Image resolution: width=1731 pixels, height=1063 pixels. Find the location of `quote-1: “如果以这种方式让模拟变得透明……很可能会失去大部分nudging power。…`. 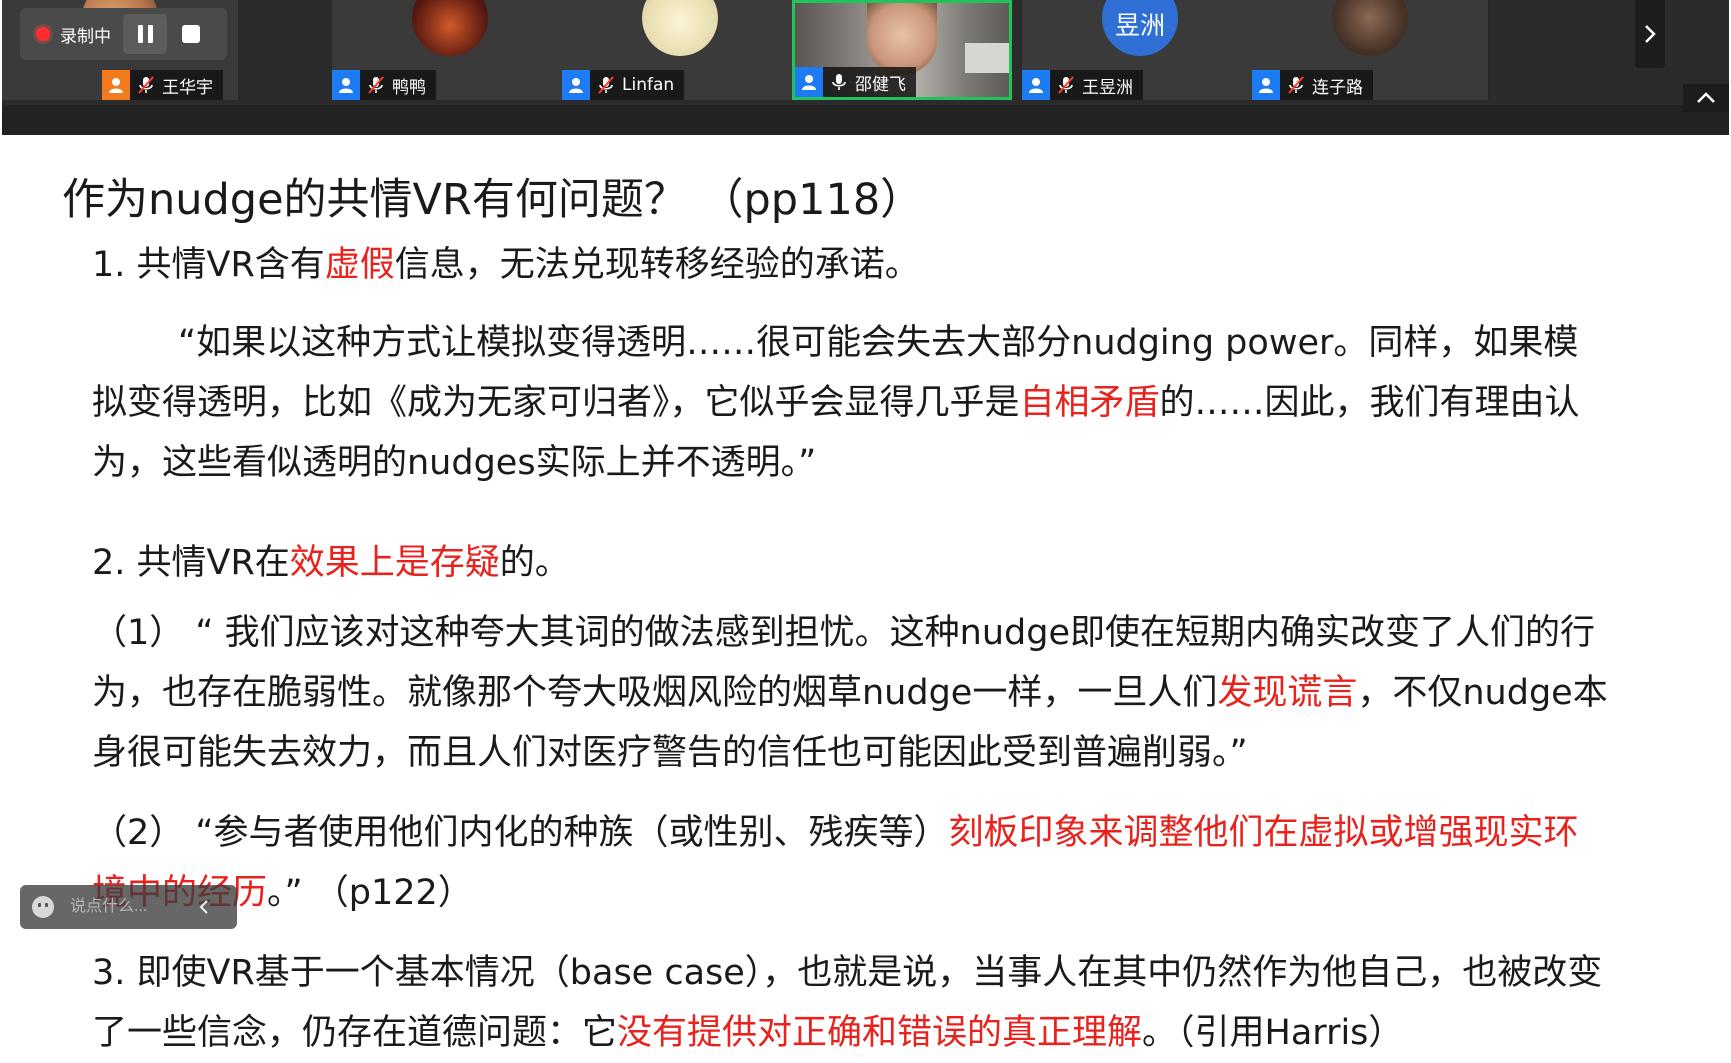

quote-1: “如果以这种方式让模拟变得透明……很可能会失去大部分nudging power。… is located at coordinates (852, 403).